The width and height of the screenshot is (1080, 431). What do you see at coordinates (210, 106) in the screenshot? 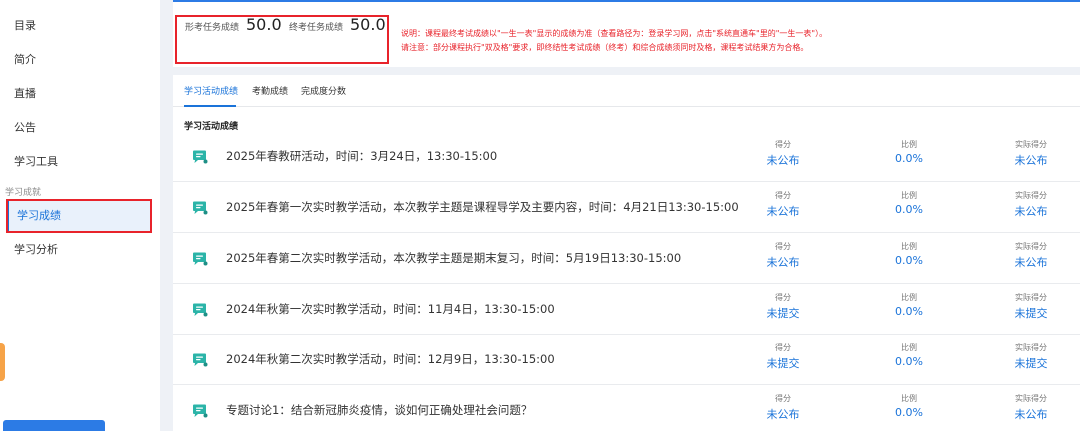
I see `tab-active-indicator` at bounding box center [210, 106].